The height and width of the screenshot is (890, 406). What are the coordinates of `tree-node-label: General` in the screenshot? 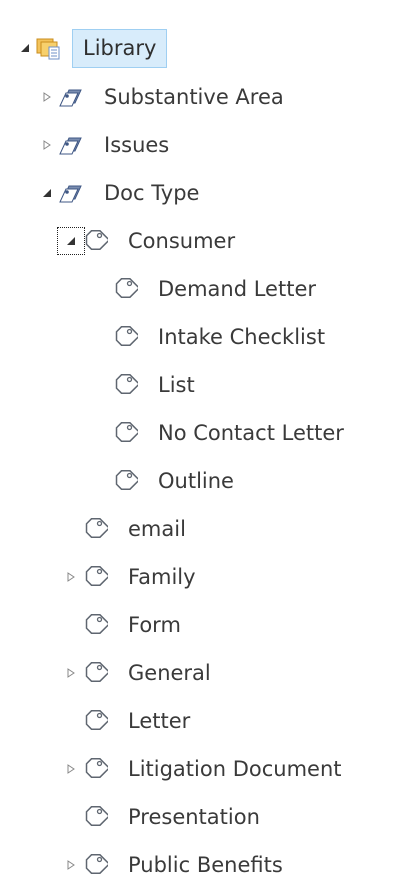 It's located at (169, 673).